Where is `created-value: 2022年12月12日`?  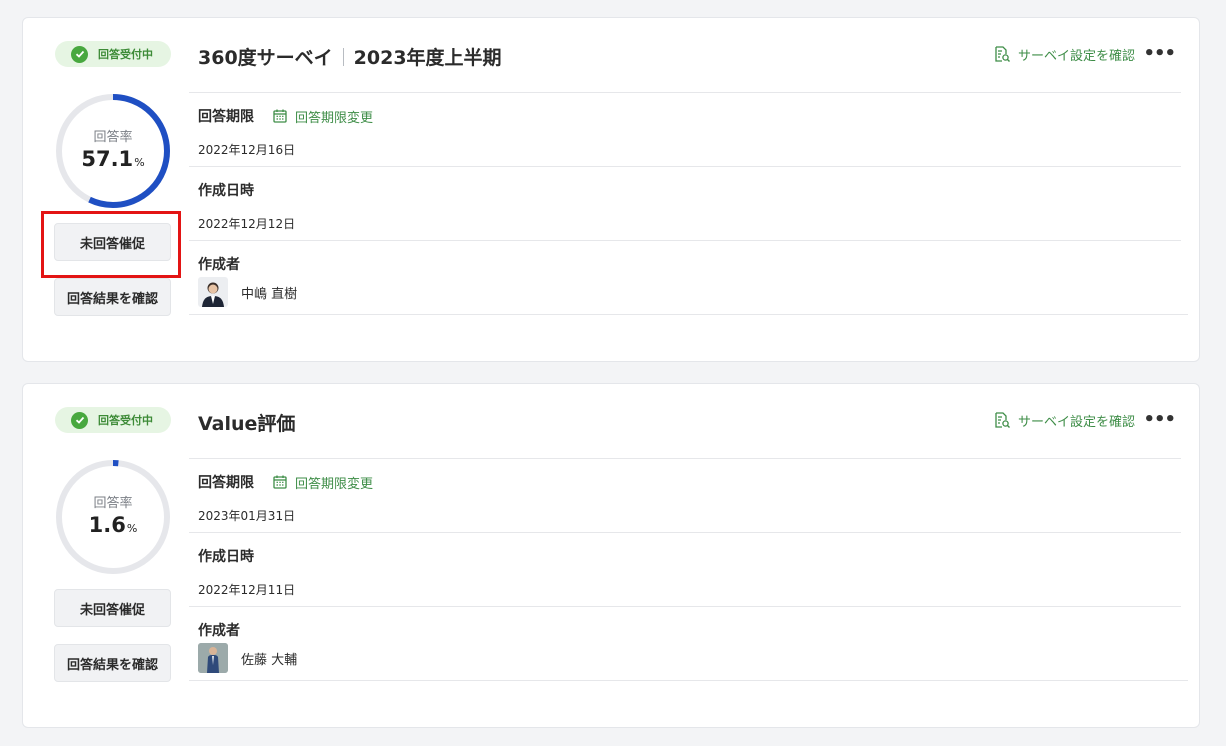 created-value: 2022年12月12日 is located at coordinates (247, 224).